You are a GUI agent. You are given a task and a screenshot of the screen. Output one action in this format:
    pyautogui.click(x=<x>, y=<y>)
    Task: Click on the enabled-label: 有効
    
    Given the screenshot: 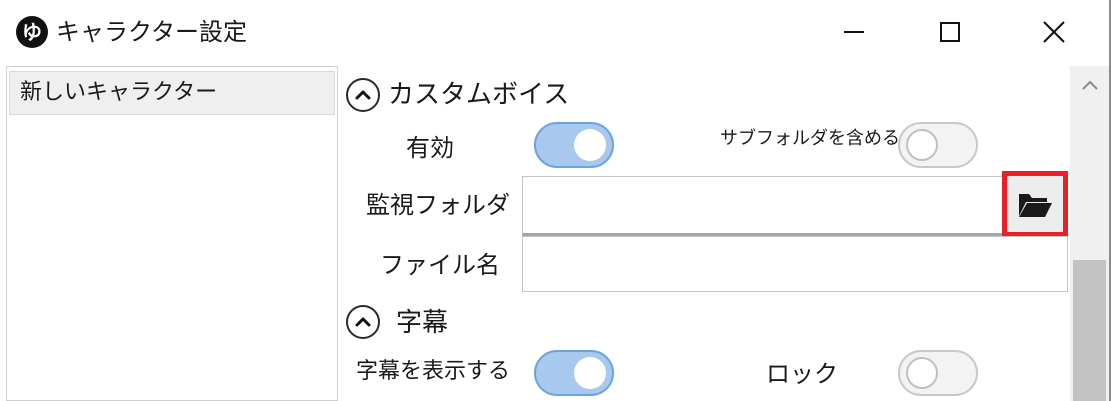 What is the action you would take?
    pyautogui.click(x=430, y=148)
    